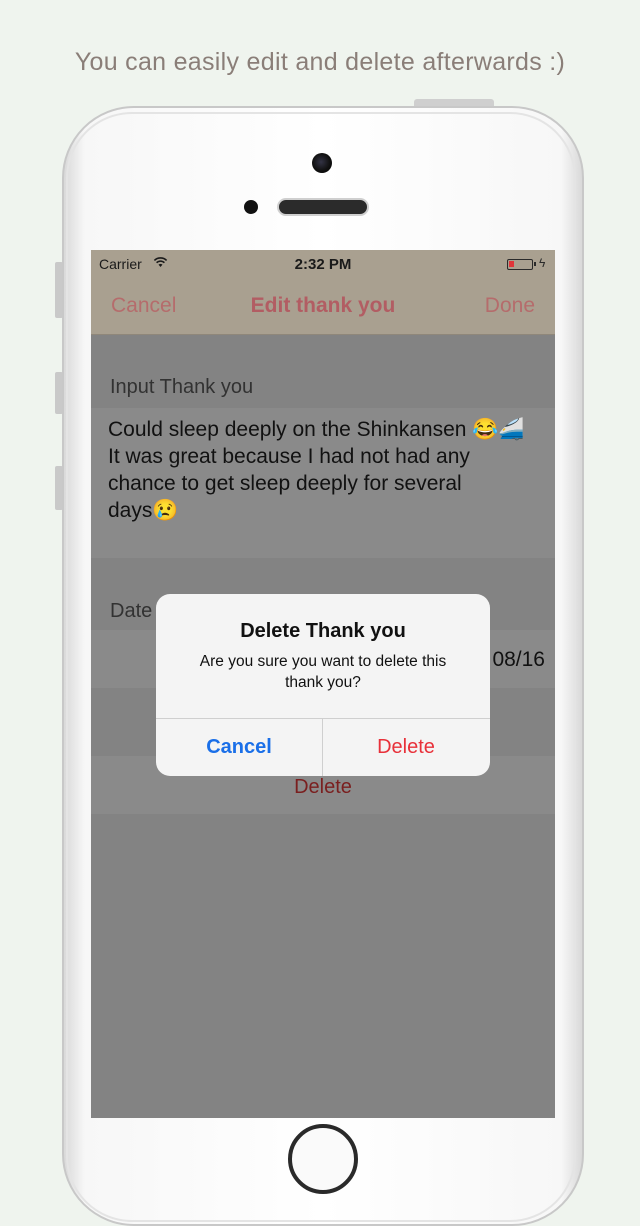 The image size is (640, 1226). Describe the element at coordinates (510, 306) in the screenshot. I see `nav-done-button: Done` at that location.